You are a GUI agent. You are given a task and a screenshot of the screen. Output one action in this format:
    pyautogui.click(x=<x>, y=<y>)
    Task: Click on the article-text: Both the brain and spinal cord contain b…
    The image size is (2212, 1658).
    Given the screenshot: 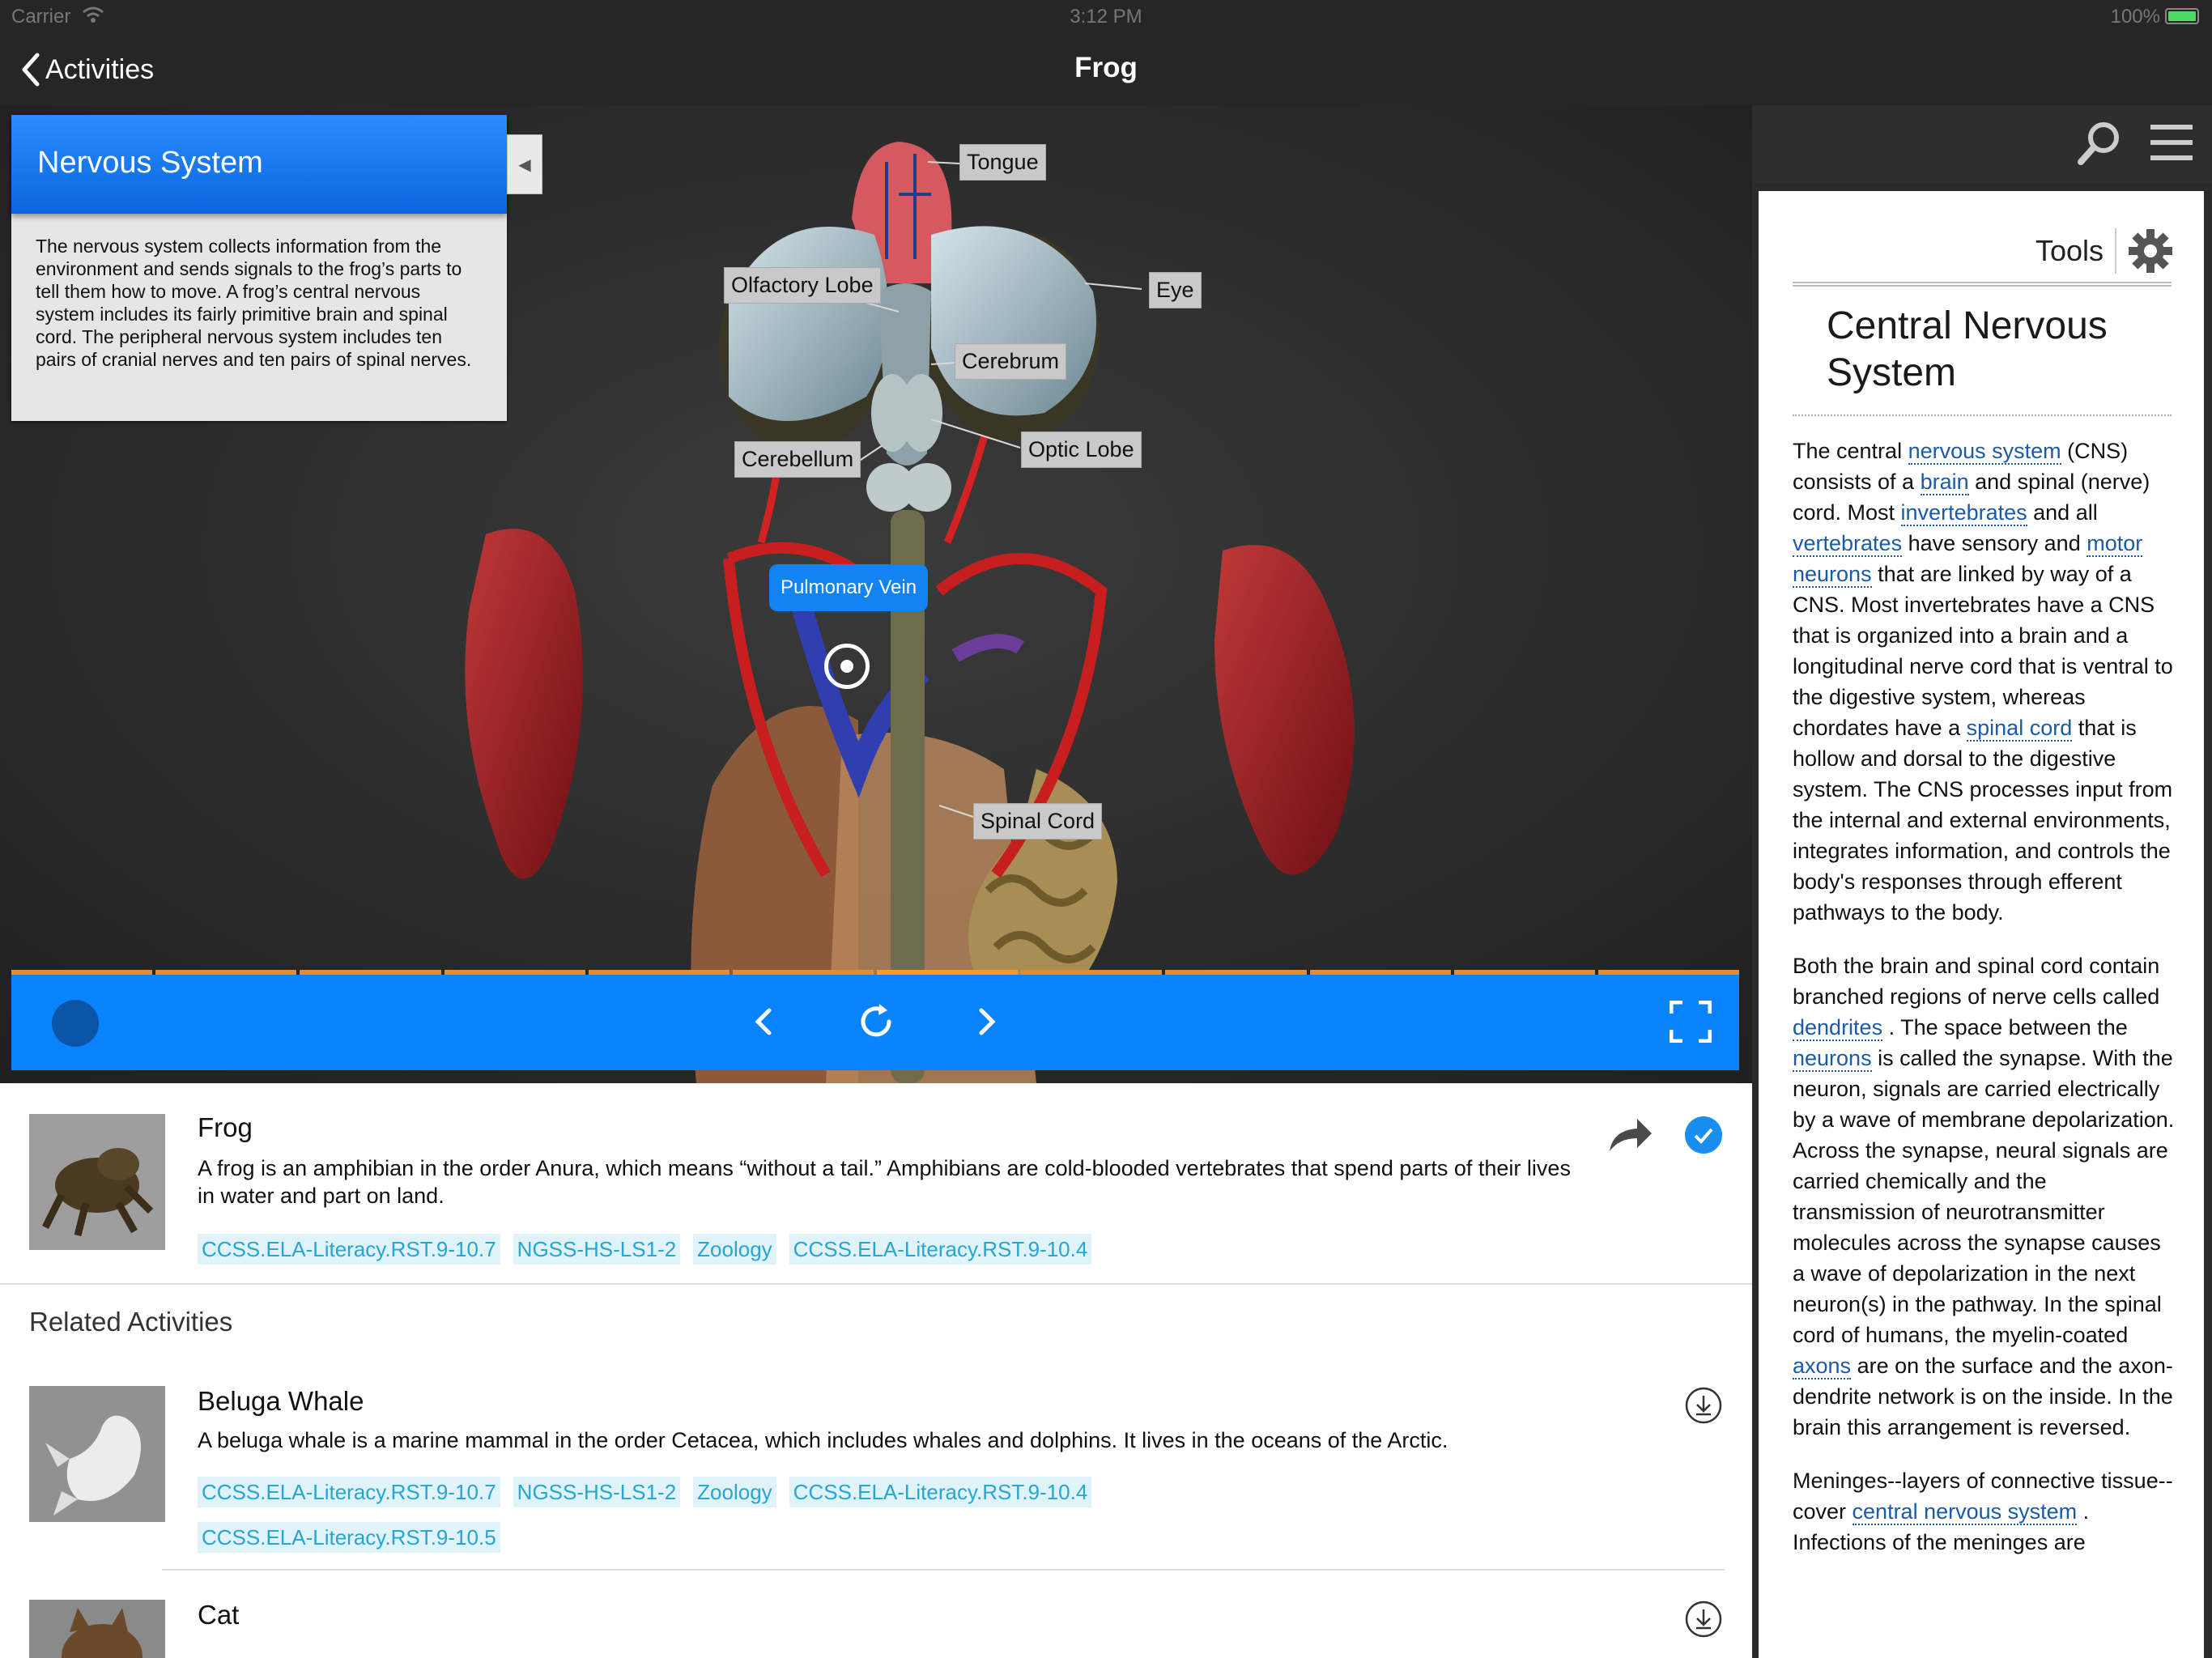 What is the action you would take?
    pyautogui.click(x=1977, y=981)
    